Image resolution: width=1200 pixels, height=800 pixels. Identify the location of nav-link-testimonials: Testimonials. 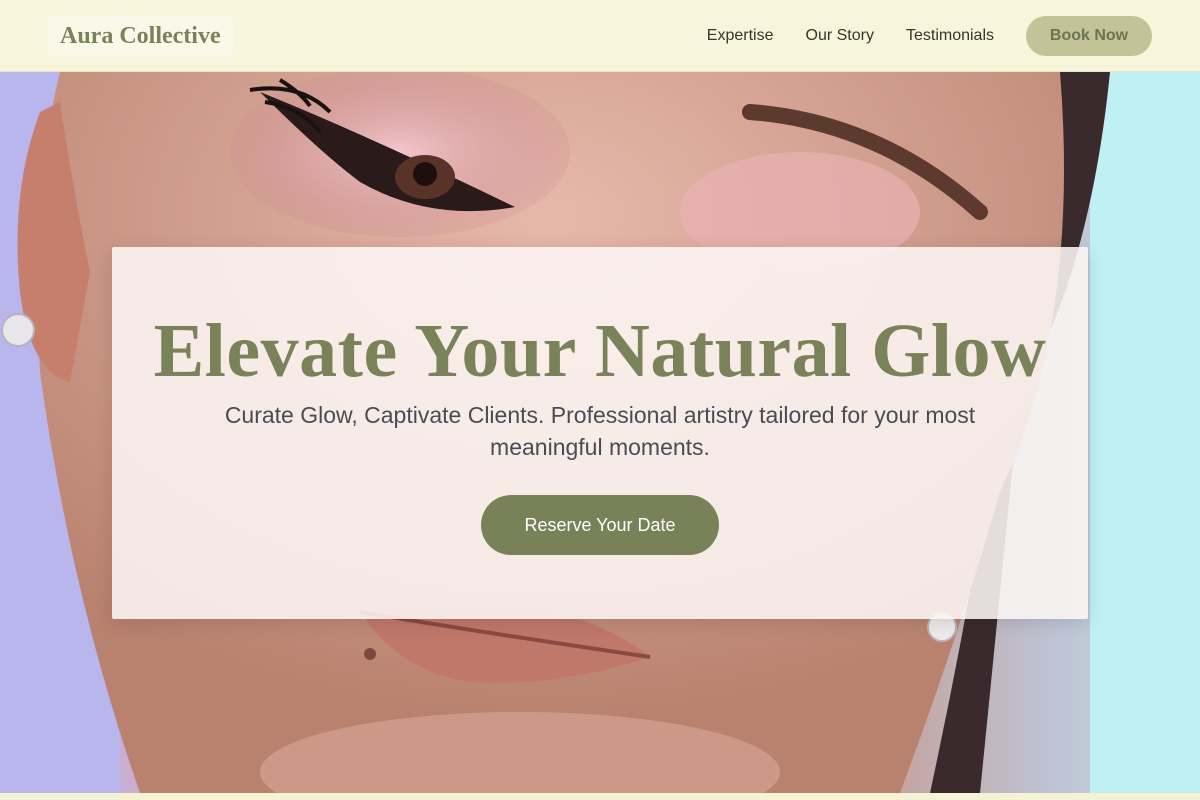
(950, 36).